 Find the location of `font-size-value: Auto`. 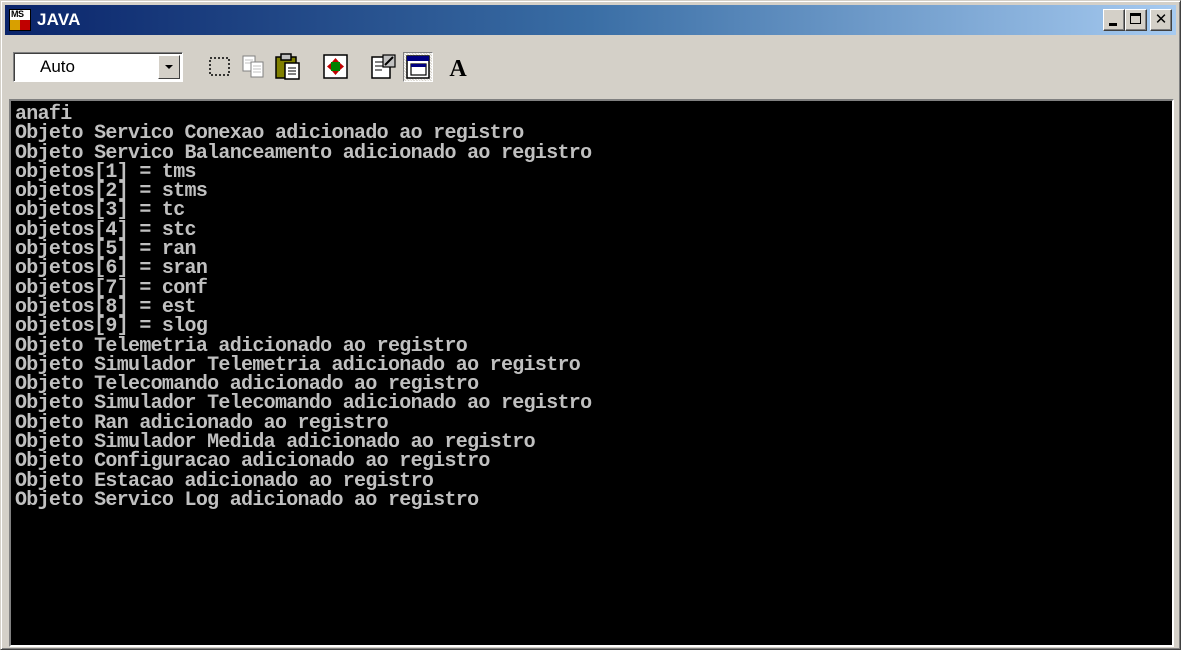

font-size-value: Auto is located at coordinates (57, 66).